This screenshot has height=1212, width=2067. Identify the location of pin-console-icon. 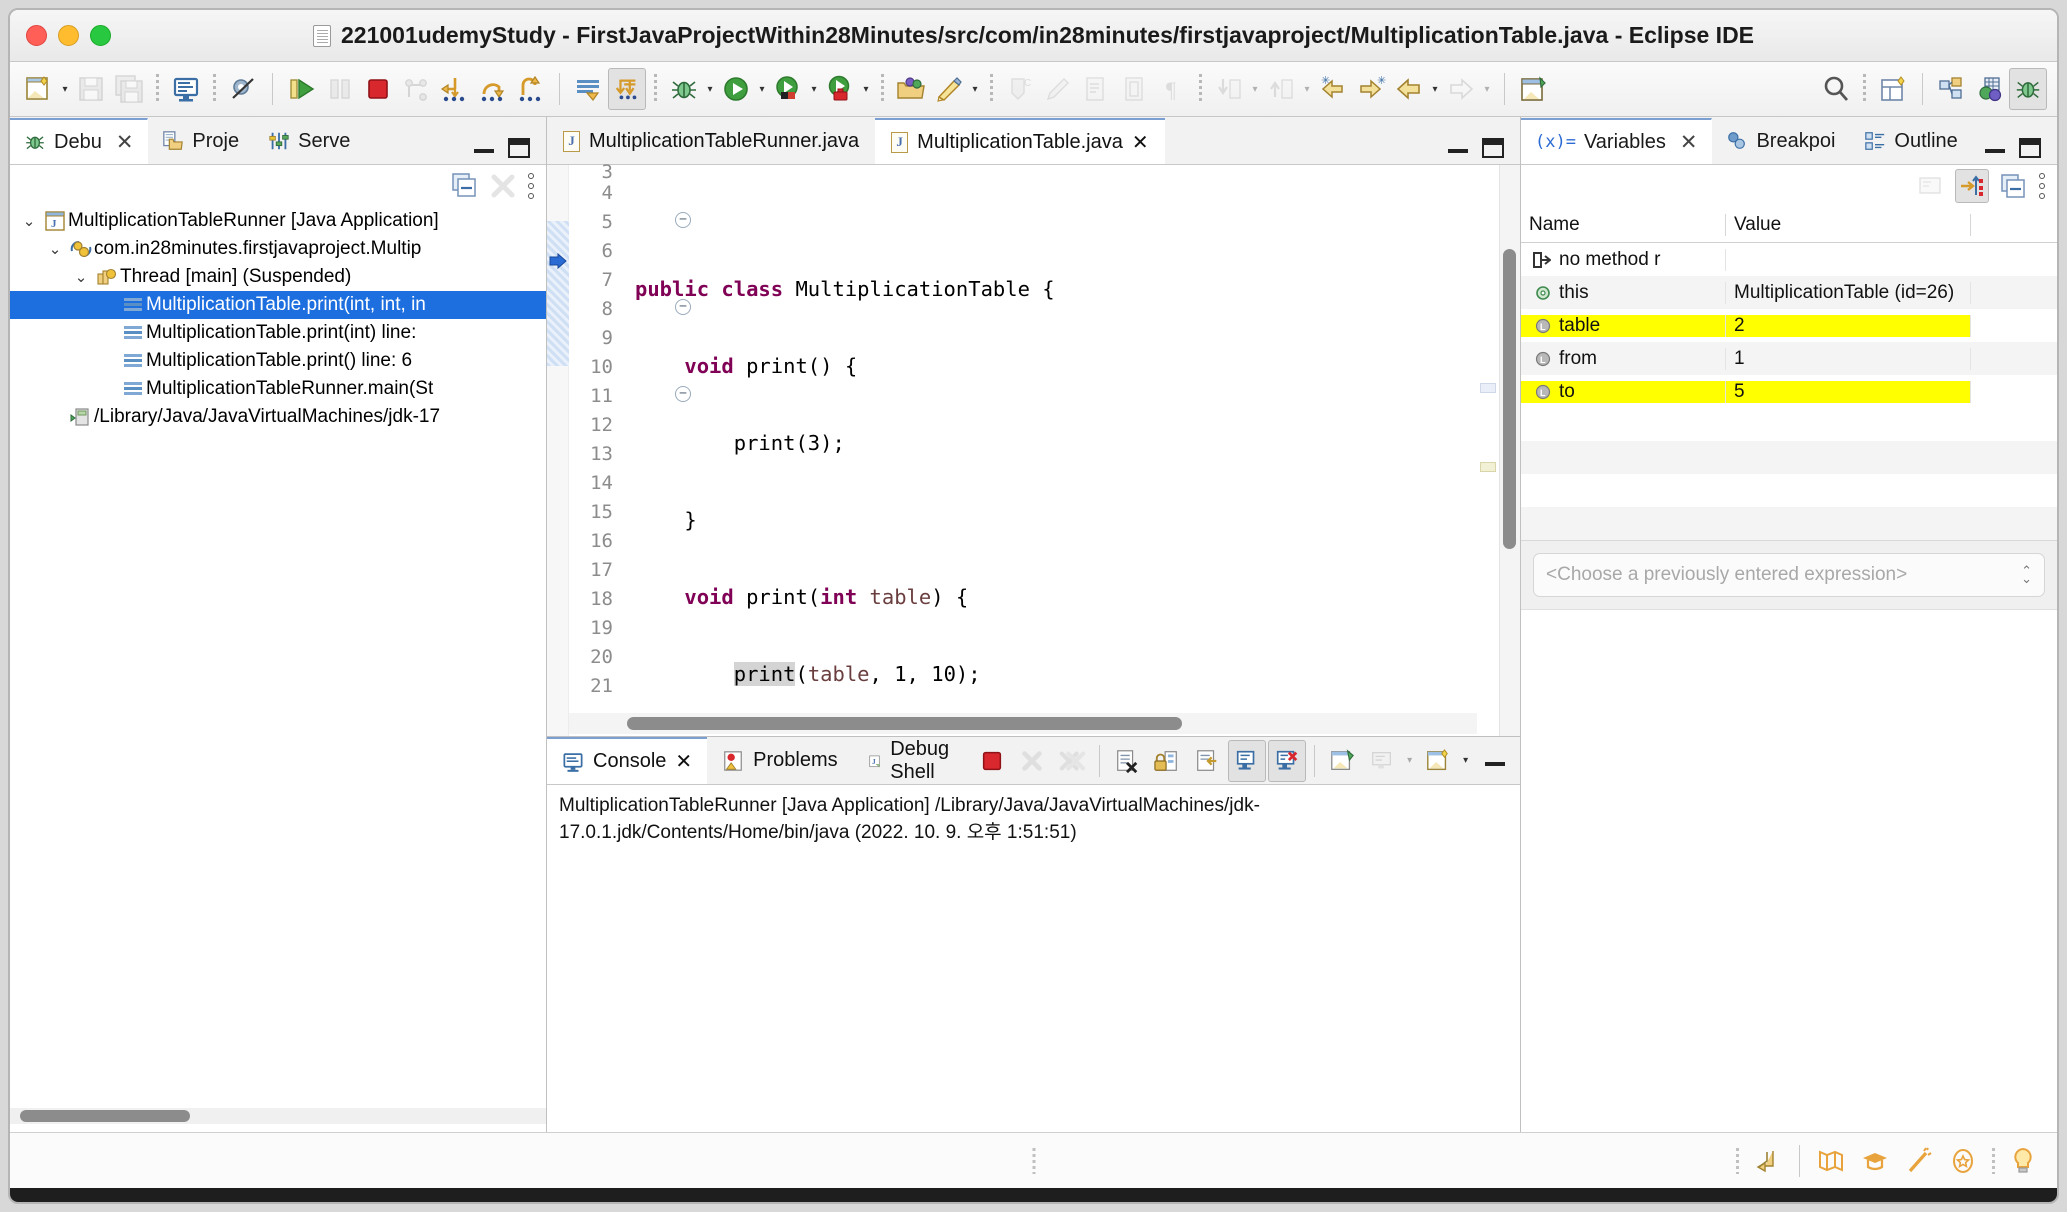
(1342, 761).